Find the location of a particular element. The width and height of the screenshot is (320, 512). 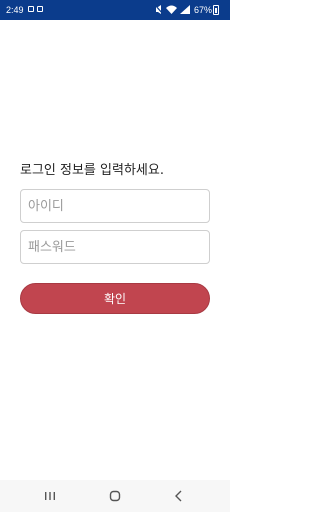

signal-icon is located at coordinates (185, 9).